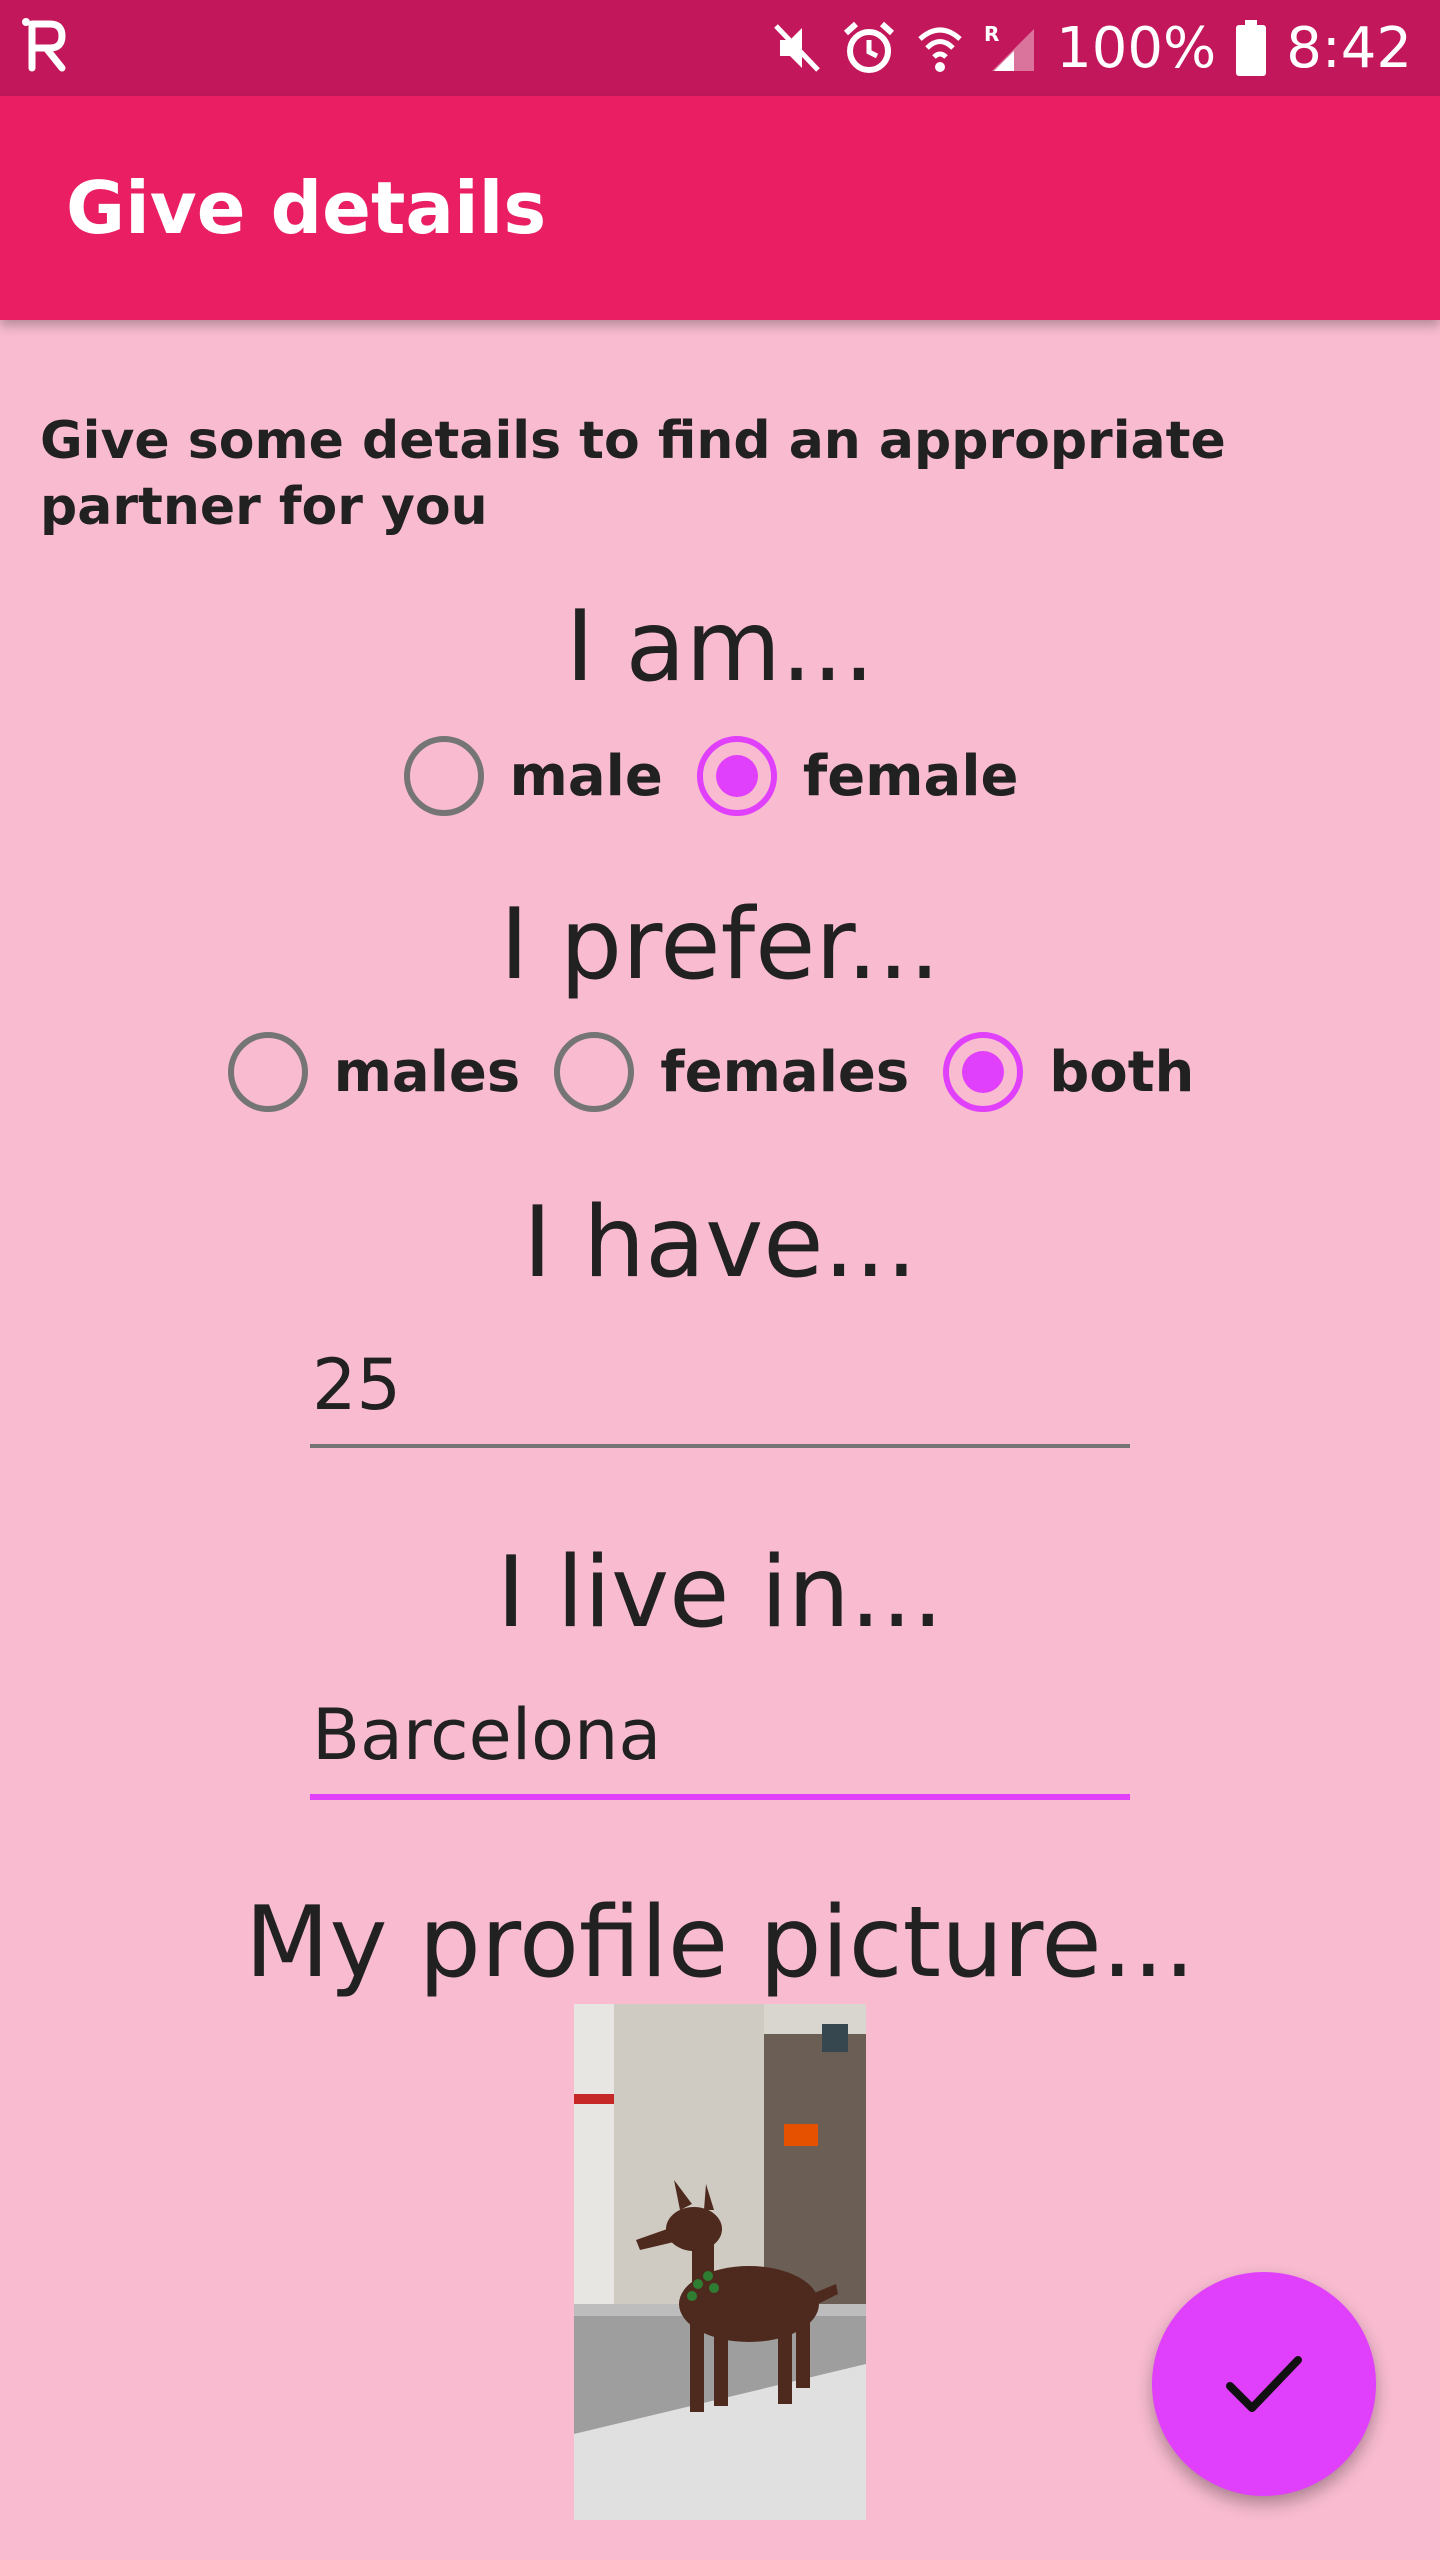  I want to click on age-field, so click(720, 1396).